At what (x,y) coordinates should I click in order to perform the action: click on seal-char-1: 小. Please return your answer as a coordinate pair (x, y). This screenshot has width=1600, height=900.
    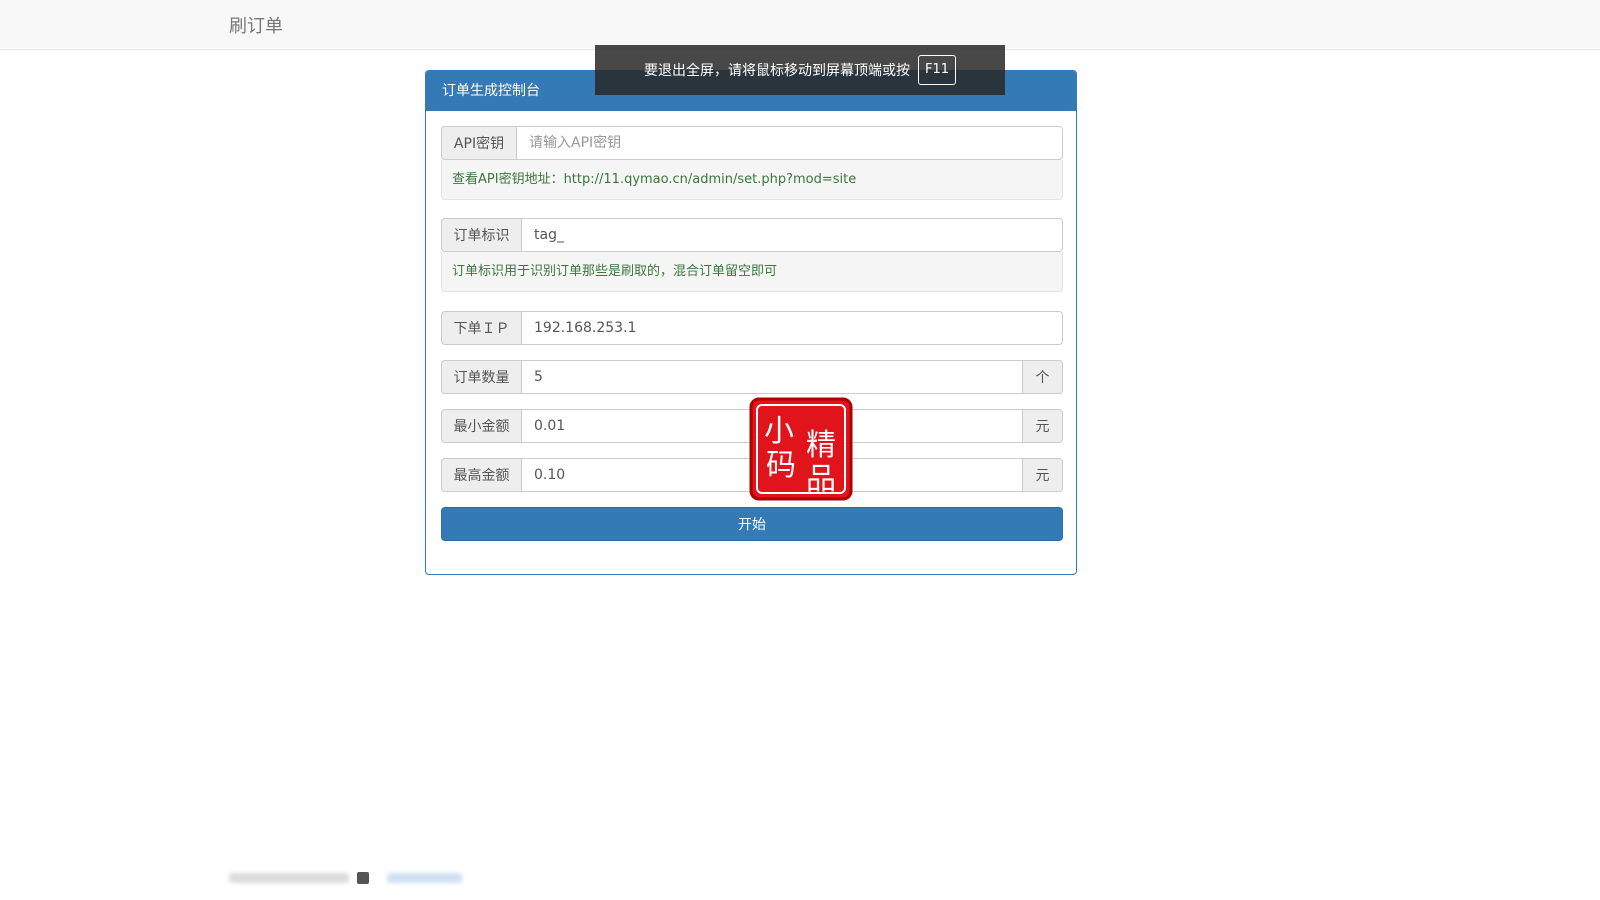
    Looking at the image, I should click on (779, 431).